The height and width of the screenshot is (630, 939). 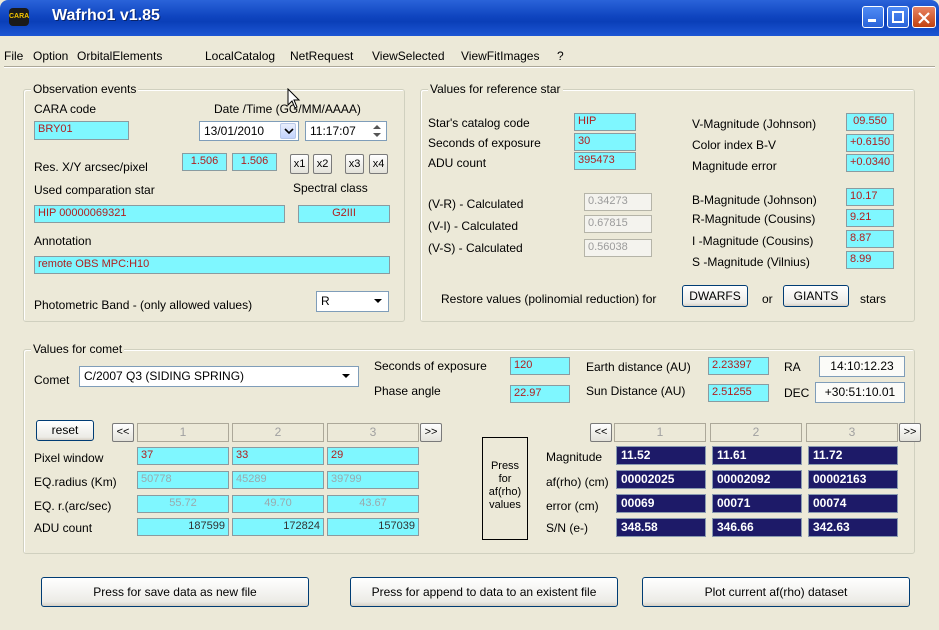 What do you see at coordinates (63, 528) in the screenshot?
I see `adu-count-label: ADU count` at bounding box center [63, 528].